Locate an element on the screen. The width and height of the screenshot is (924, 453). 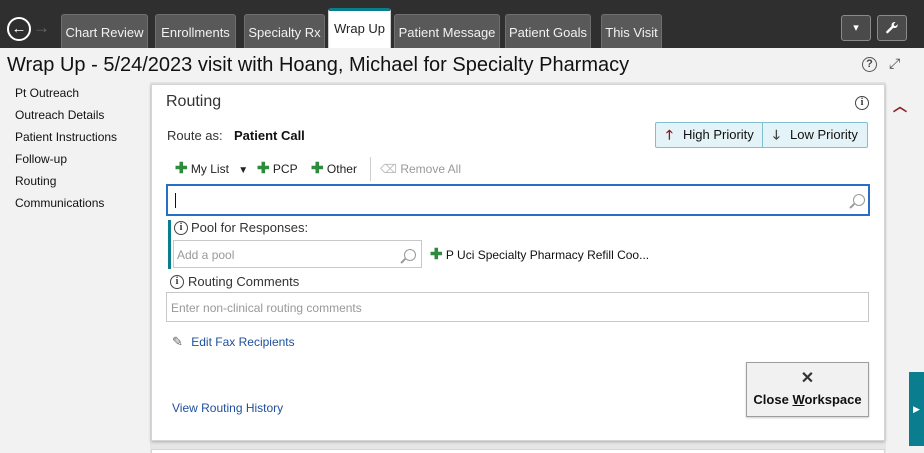
close-workspace-button: ✕ Close Workspace is located at coordinates (807, 389).